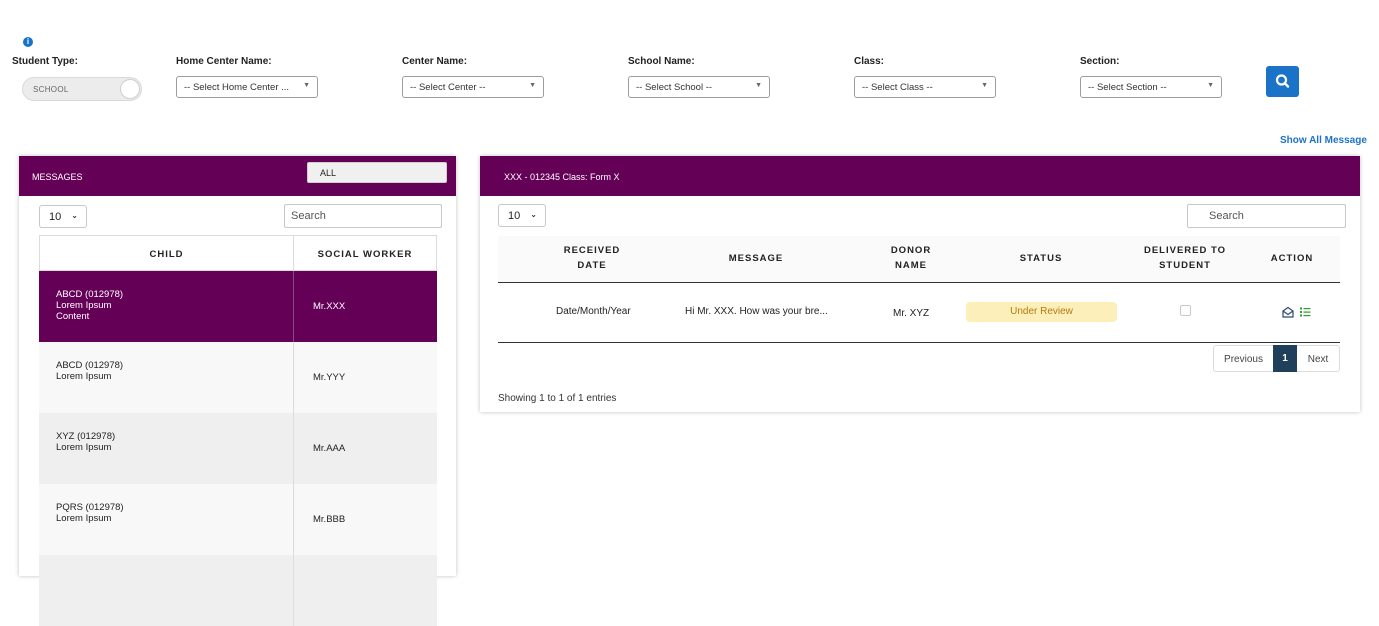  What do you see at coordinates (1323, 140) in the screenshot?
I see `show-all-message-link: Show All Message` at bounding box center [1323, 140].